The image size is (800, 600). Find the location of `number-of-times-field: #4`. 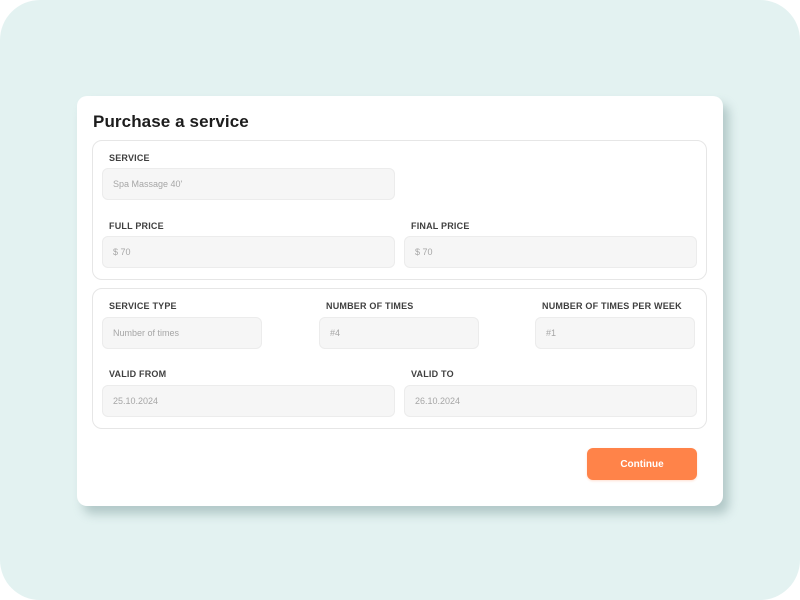

number-of-times-field: #4 is located at coordinates (399, 333).